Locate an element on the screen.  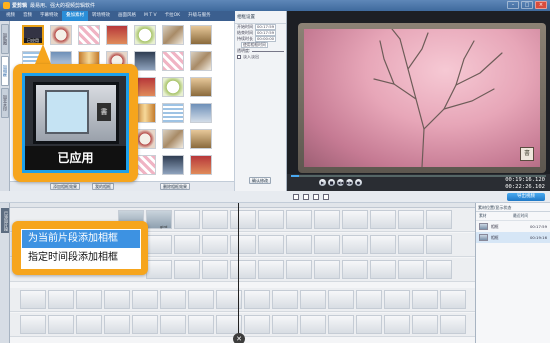
asset-row: 相框 00:17:59 is located at coordinates (513, 226).